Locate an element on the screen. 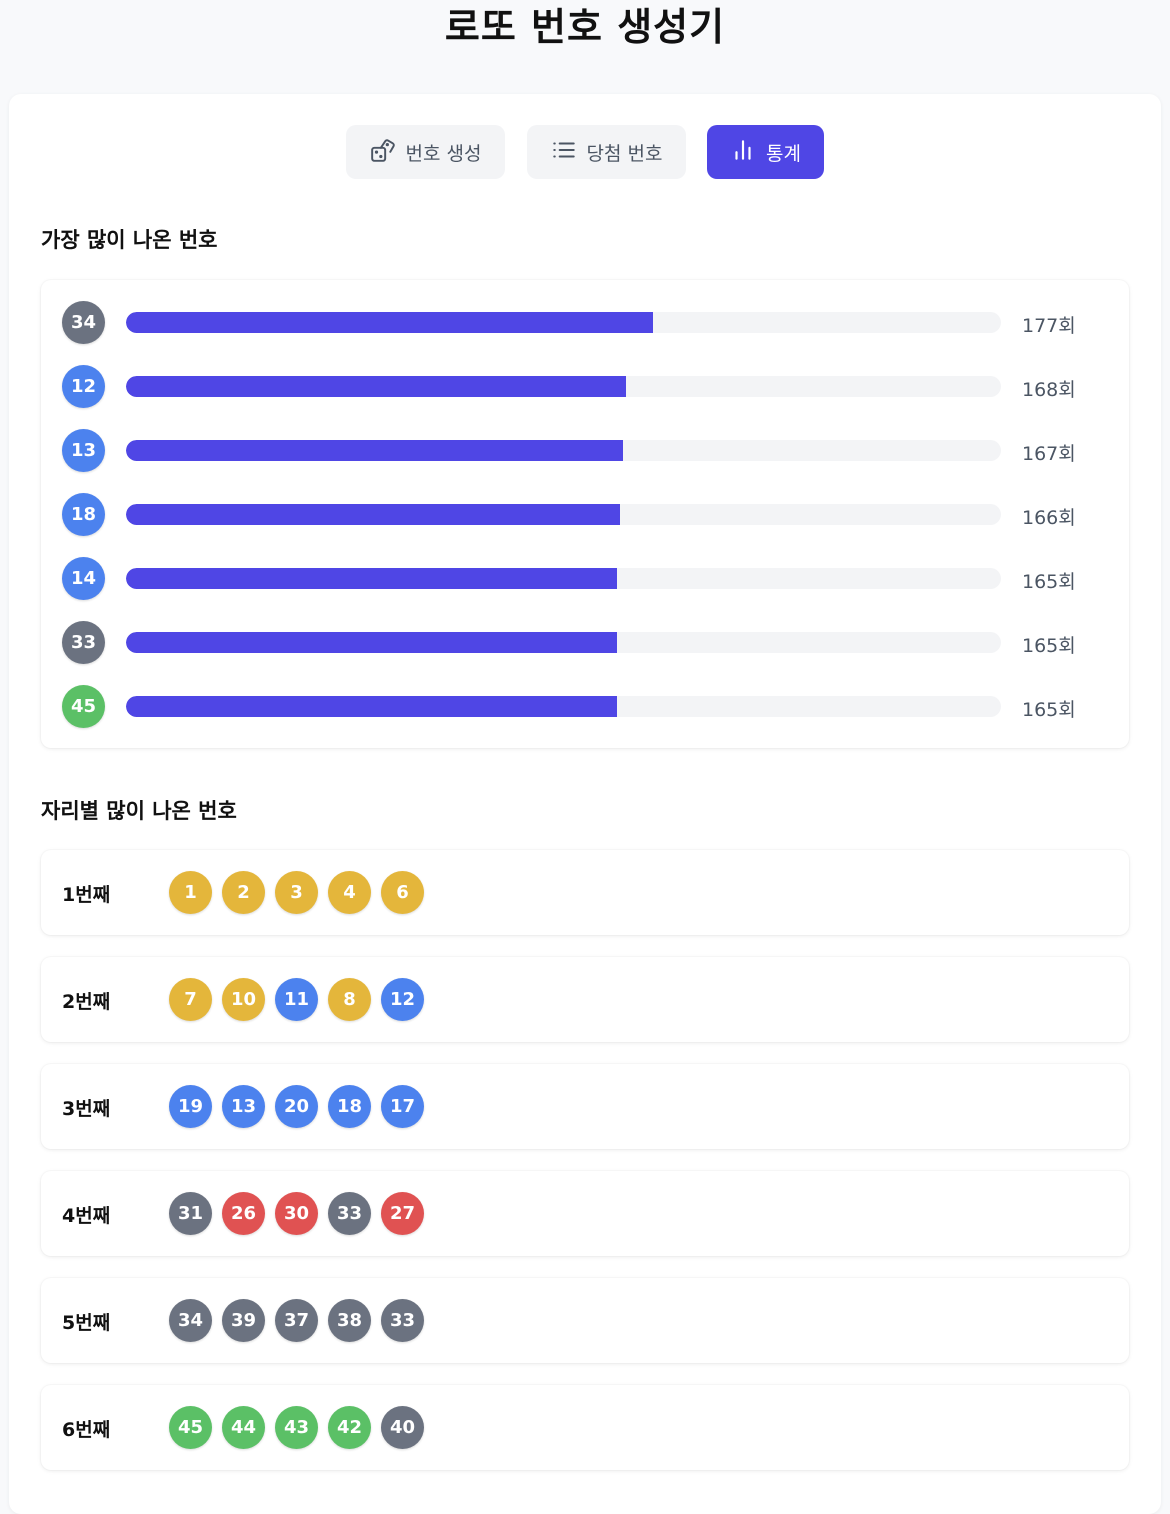  frequency-row: 12 168회 is located at coordinates (585, 387).